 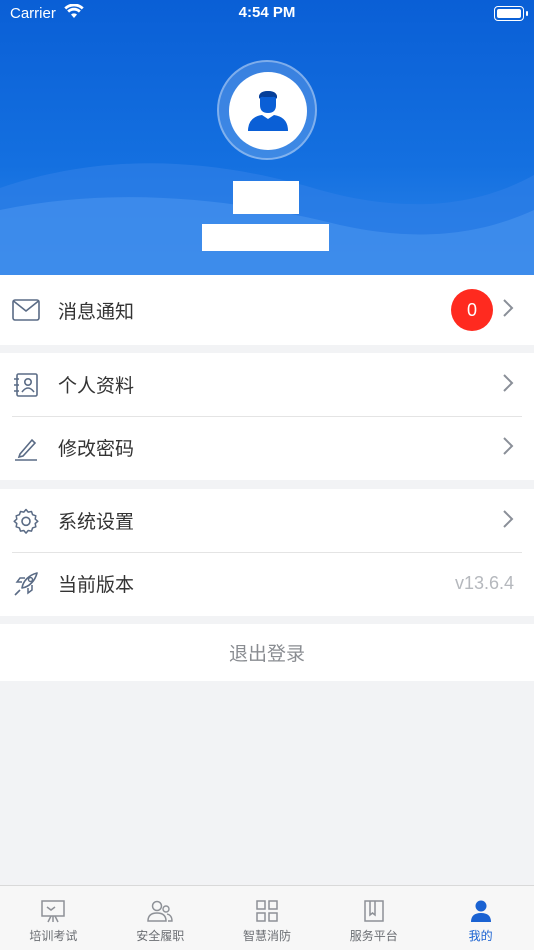 I want to click on clock: 4:54 PM, so click(x=267, y=12).